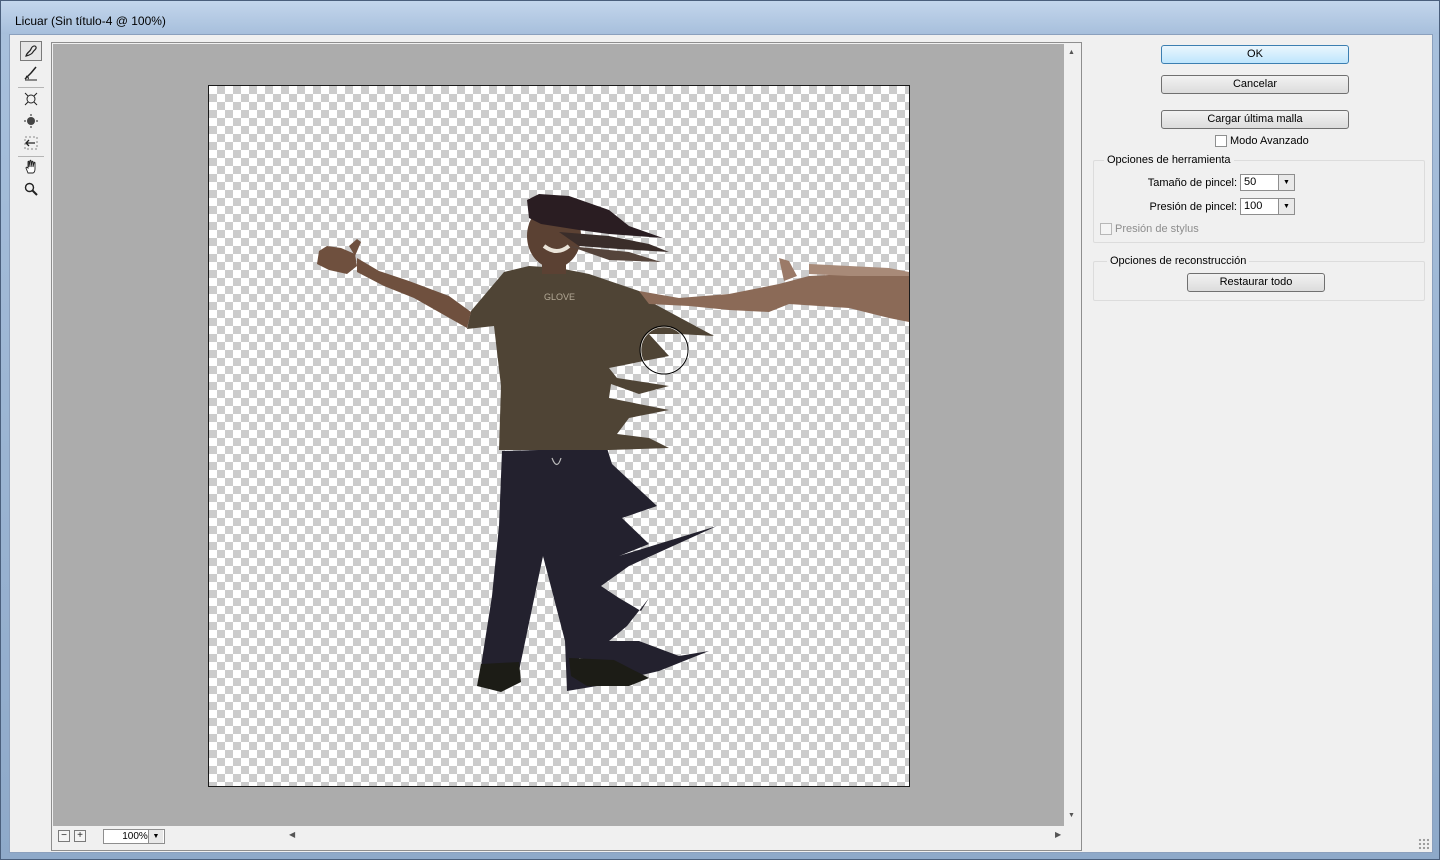 The image size is (1440, 860). What do you see at coordinates (1157, 229) in the screenshot?
I see `stylus-pressure-label: Presión de stylus` at bounding box center [1157, 229].